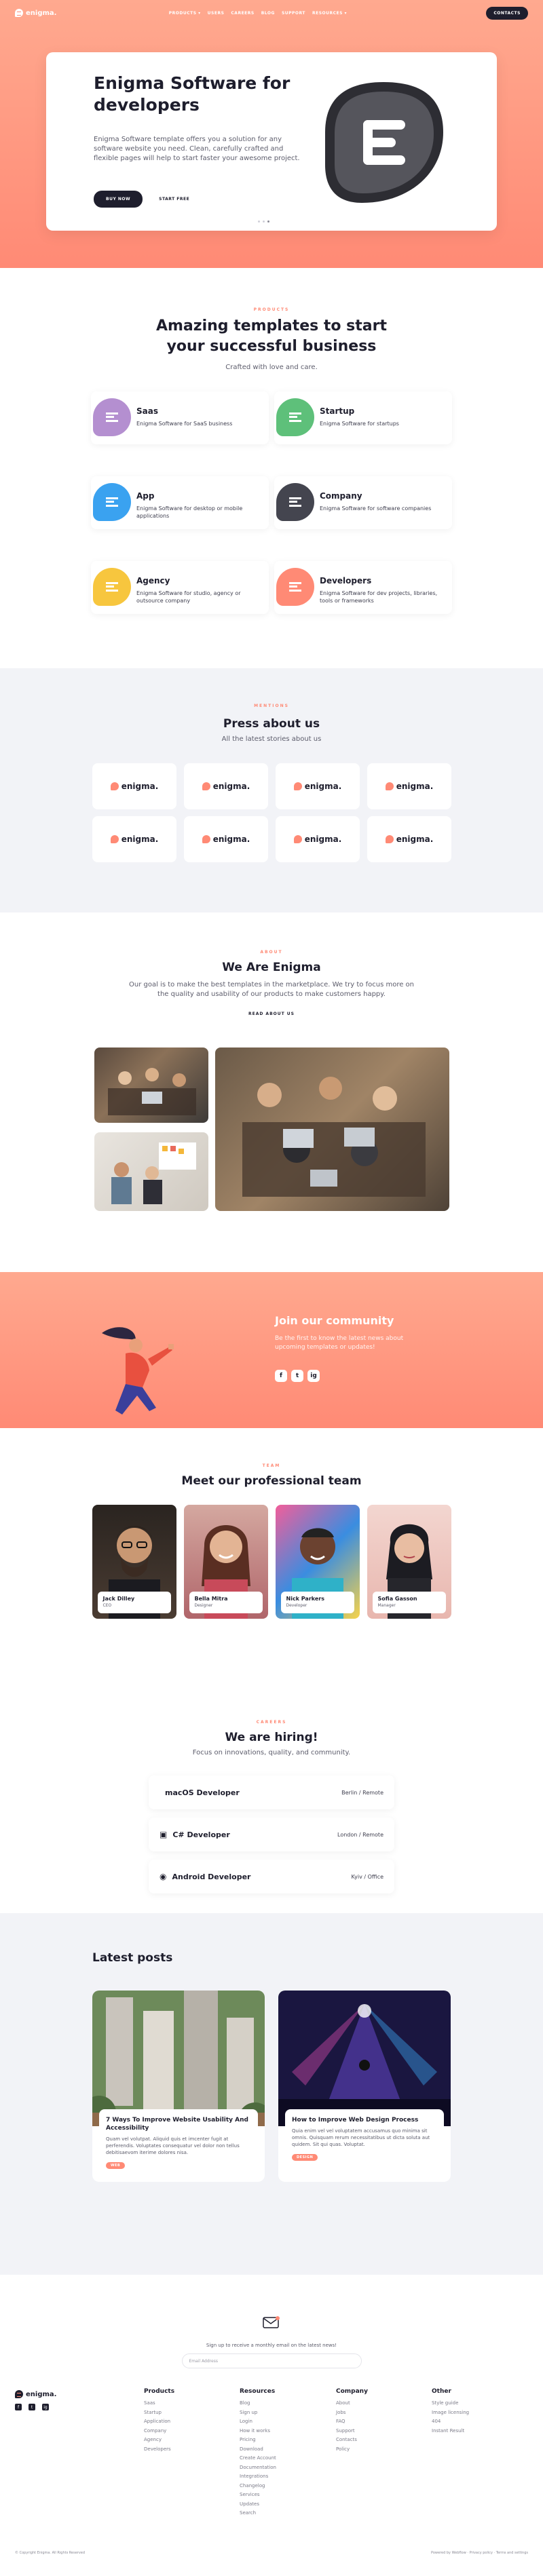 This screenshot has width=543, height=2576. Describe the element at coordinates (258, 2440) in the screenshot. I see `footer-link: Pricing` at that location.